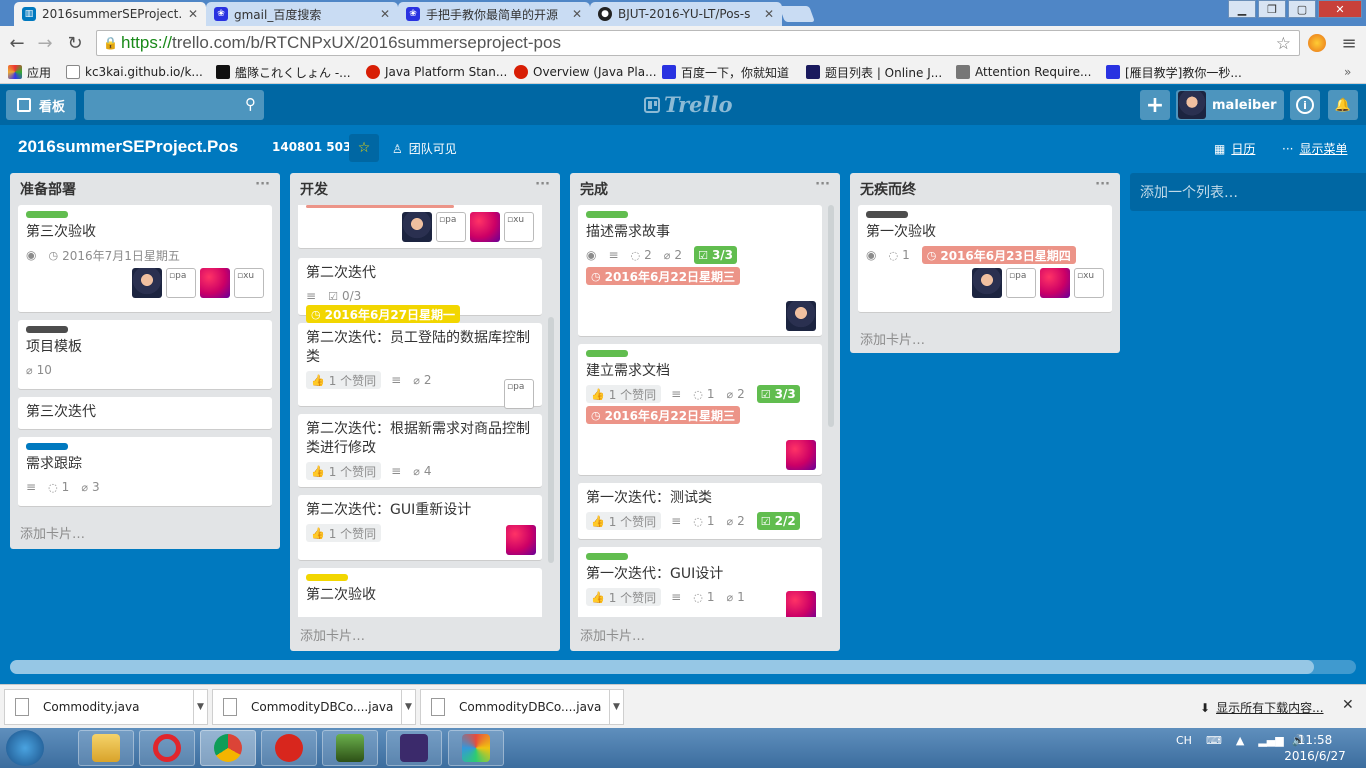 This screenshot has height=768, width=1366. I want to click on new-tab-button, so click(797, 14).